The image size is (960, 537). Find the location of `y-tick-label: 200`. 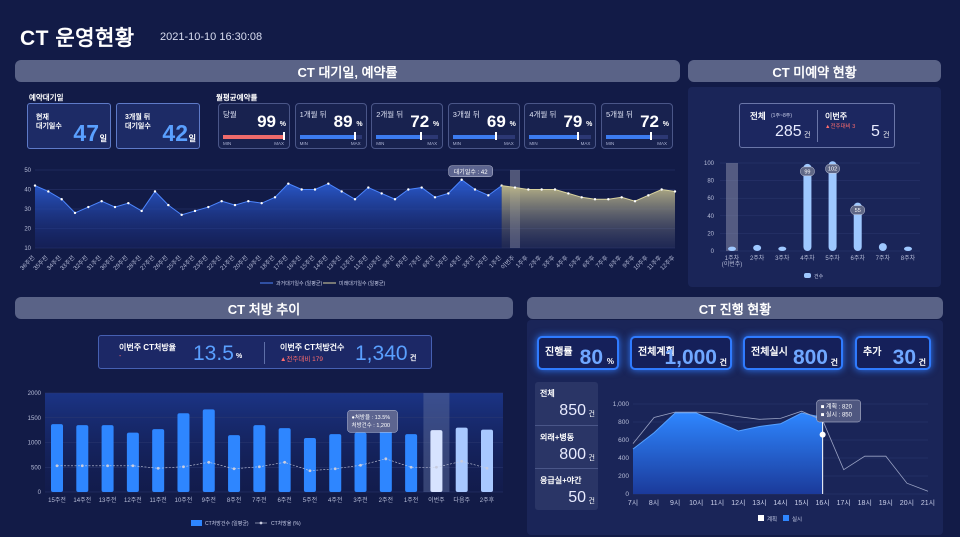

y-tick-label: 200 is located at coordinates (623, 476).